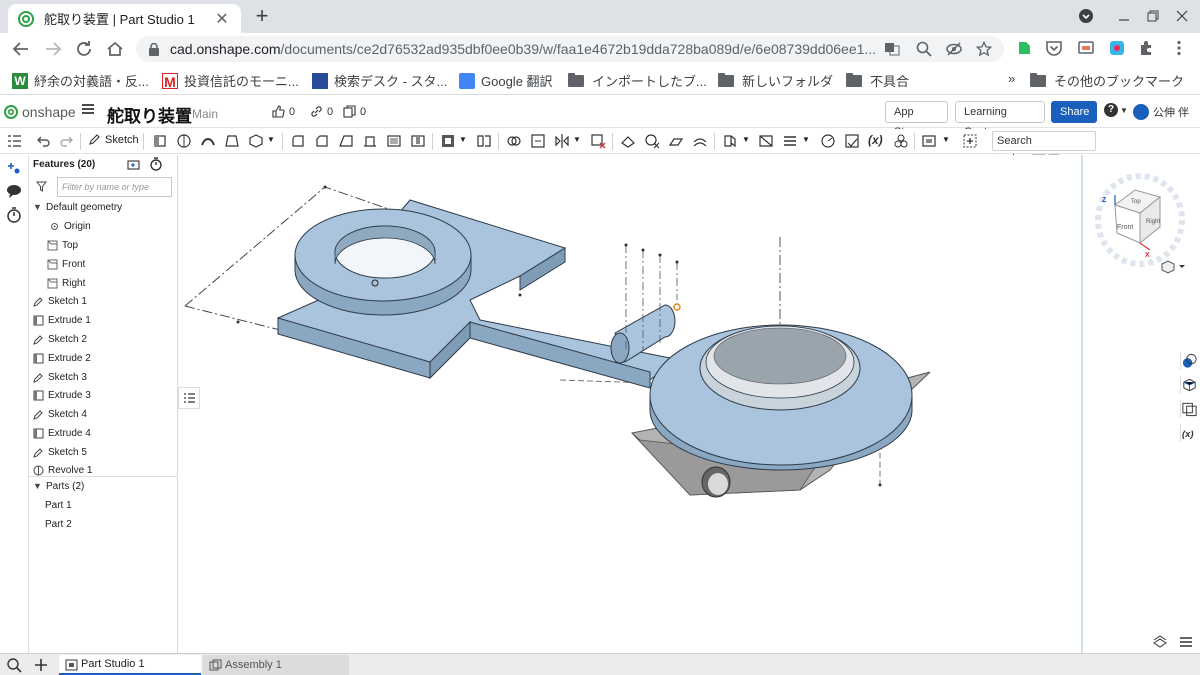  Describe the element at coordinates (901, 141) in the screenshot. I see `composite-part-icon` at that location.